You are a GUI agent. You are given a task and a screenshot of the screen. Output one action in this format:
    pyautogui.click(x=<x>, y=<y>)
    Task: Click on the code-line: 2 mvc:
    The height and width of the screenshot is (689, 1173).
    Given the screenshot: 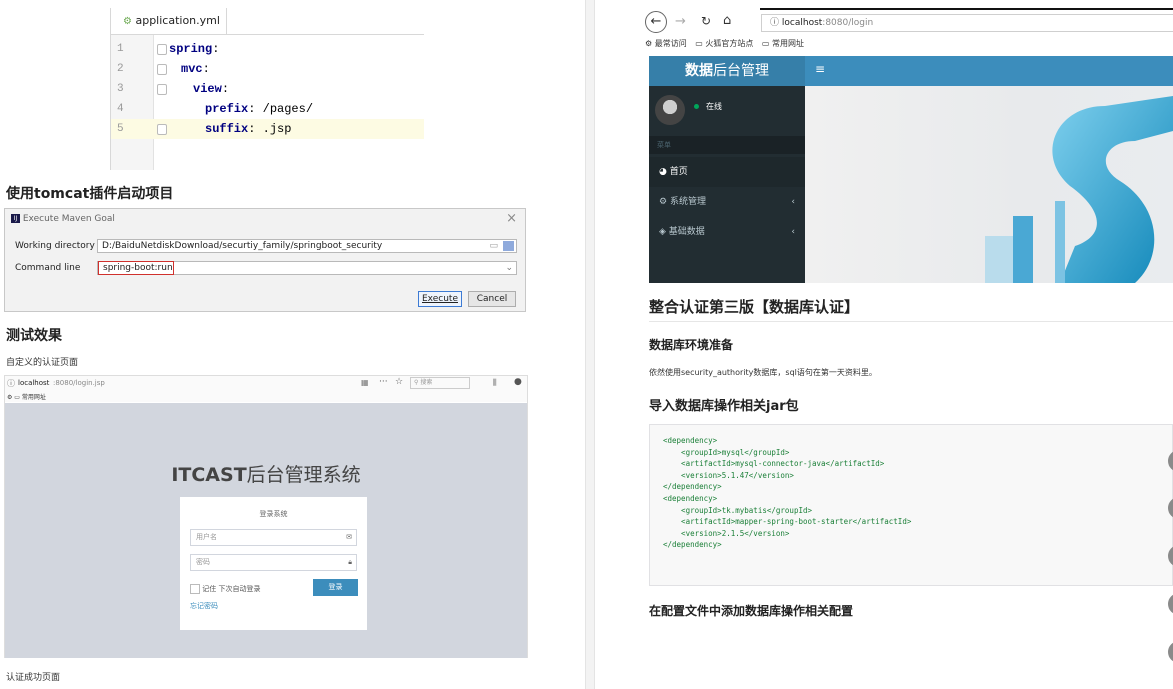 What is the action you would take?
    pyautogui.click(x=267, y=69)
    